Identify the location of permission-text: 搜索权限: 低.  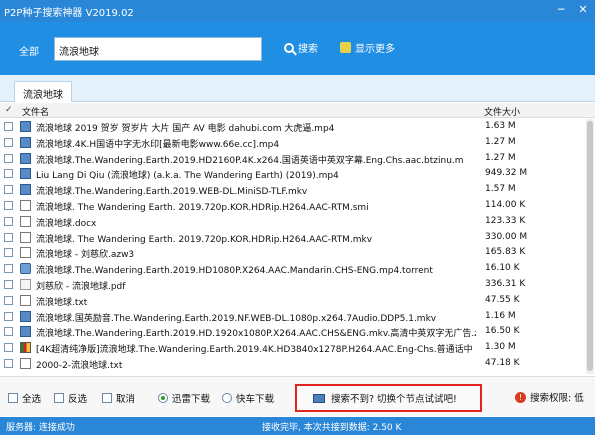
(557, 398).